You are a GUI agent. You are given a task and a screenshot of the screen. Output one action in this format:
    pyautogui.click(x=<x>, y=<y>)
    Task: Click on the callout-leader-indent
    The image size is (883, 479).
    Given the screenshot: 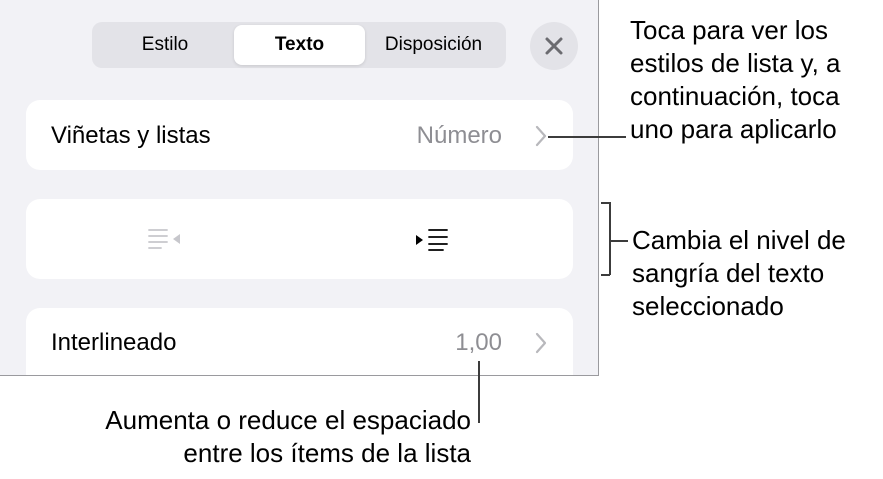 What is the action you would take?
    pyautogui.click(x=619, y=241)
    